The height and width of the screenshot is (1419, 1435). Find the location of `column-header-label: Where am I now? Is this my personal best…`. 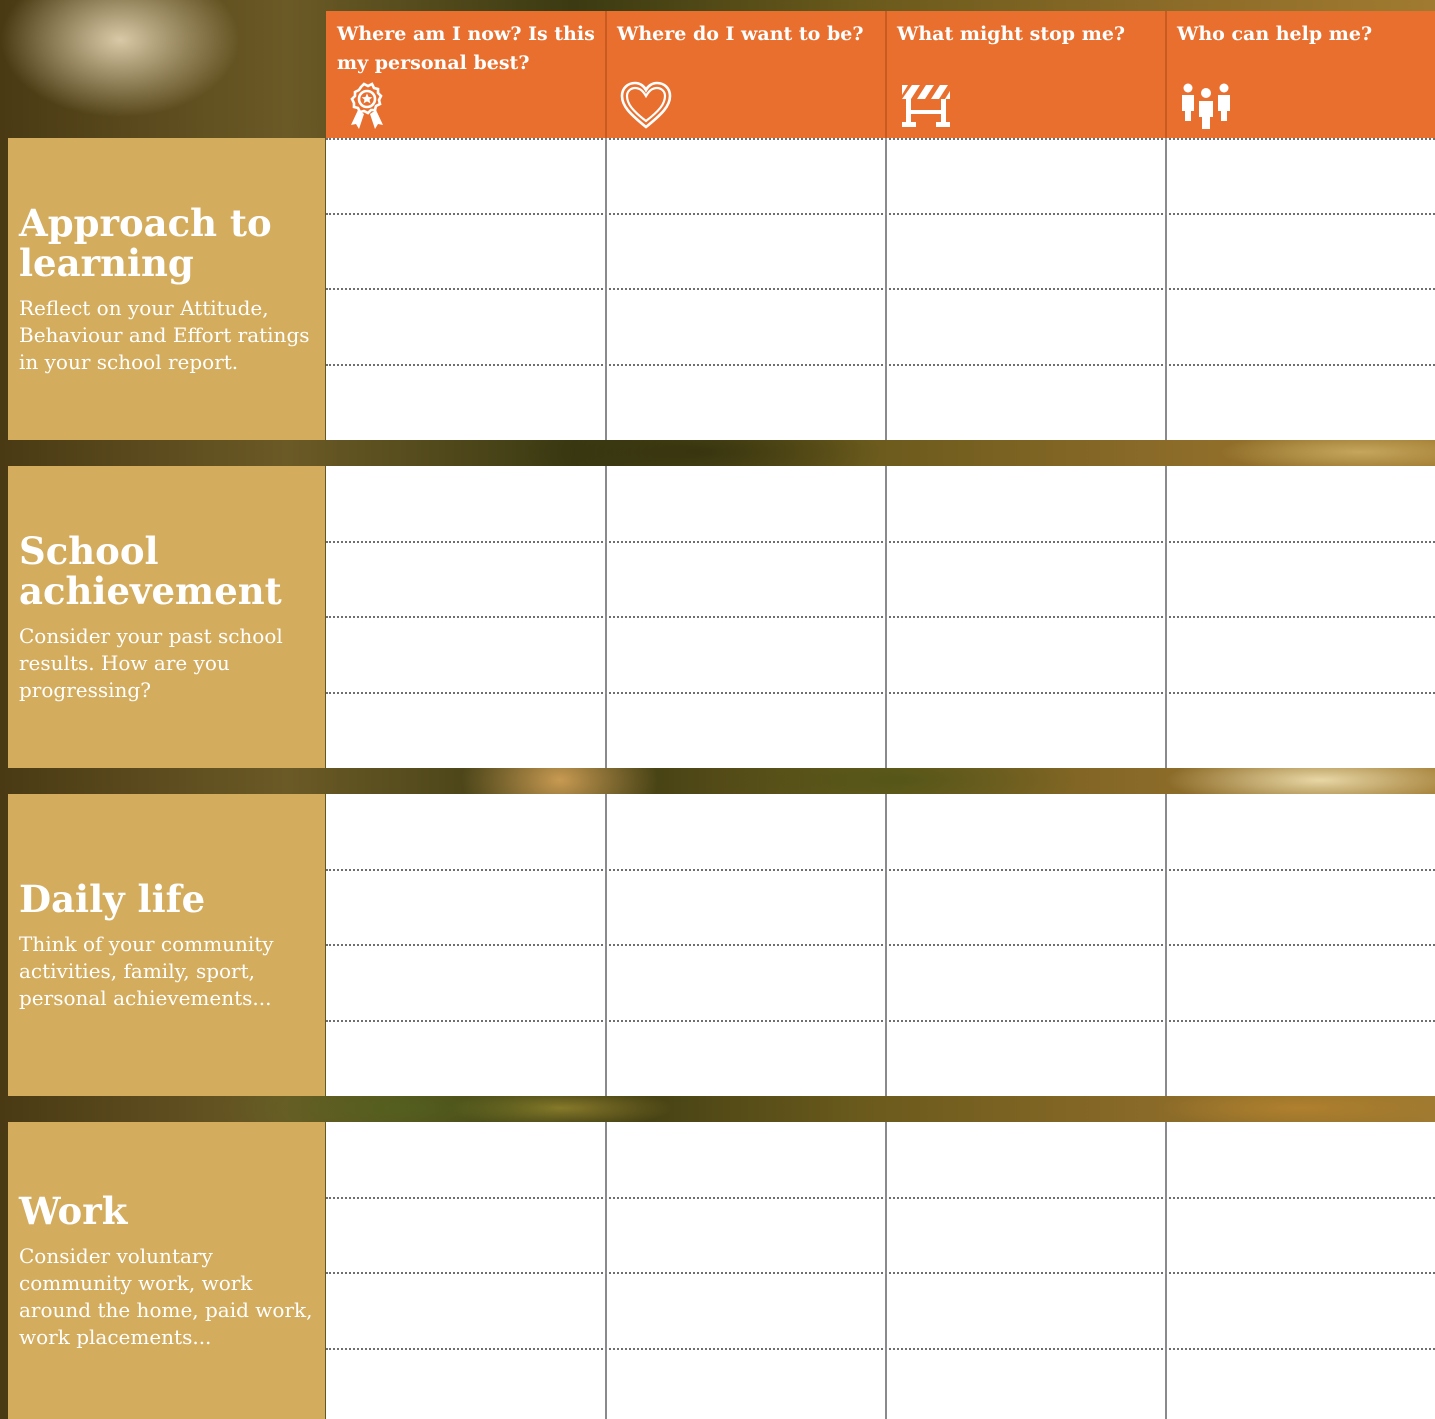

column-header-label: Where am I now? Is this my personal best… is located at coordinates (466, 48).